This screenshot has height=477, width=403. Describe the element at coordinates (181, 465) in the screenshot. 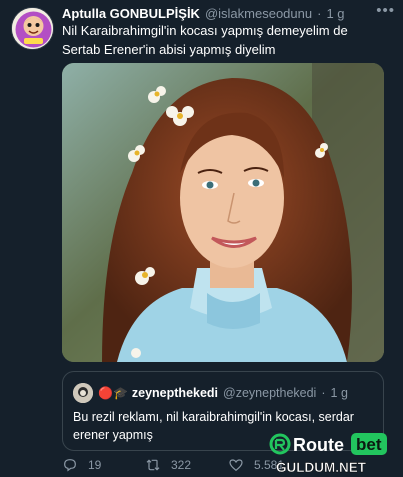

I see `retweet-count: 322` at that location.